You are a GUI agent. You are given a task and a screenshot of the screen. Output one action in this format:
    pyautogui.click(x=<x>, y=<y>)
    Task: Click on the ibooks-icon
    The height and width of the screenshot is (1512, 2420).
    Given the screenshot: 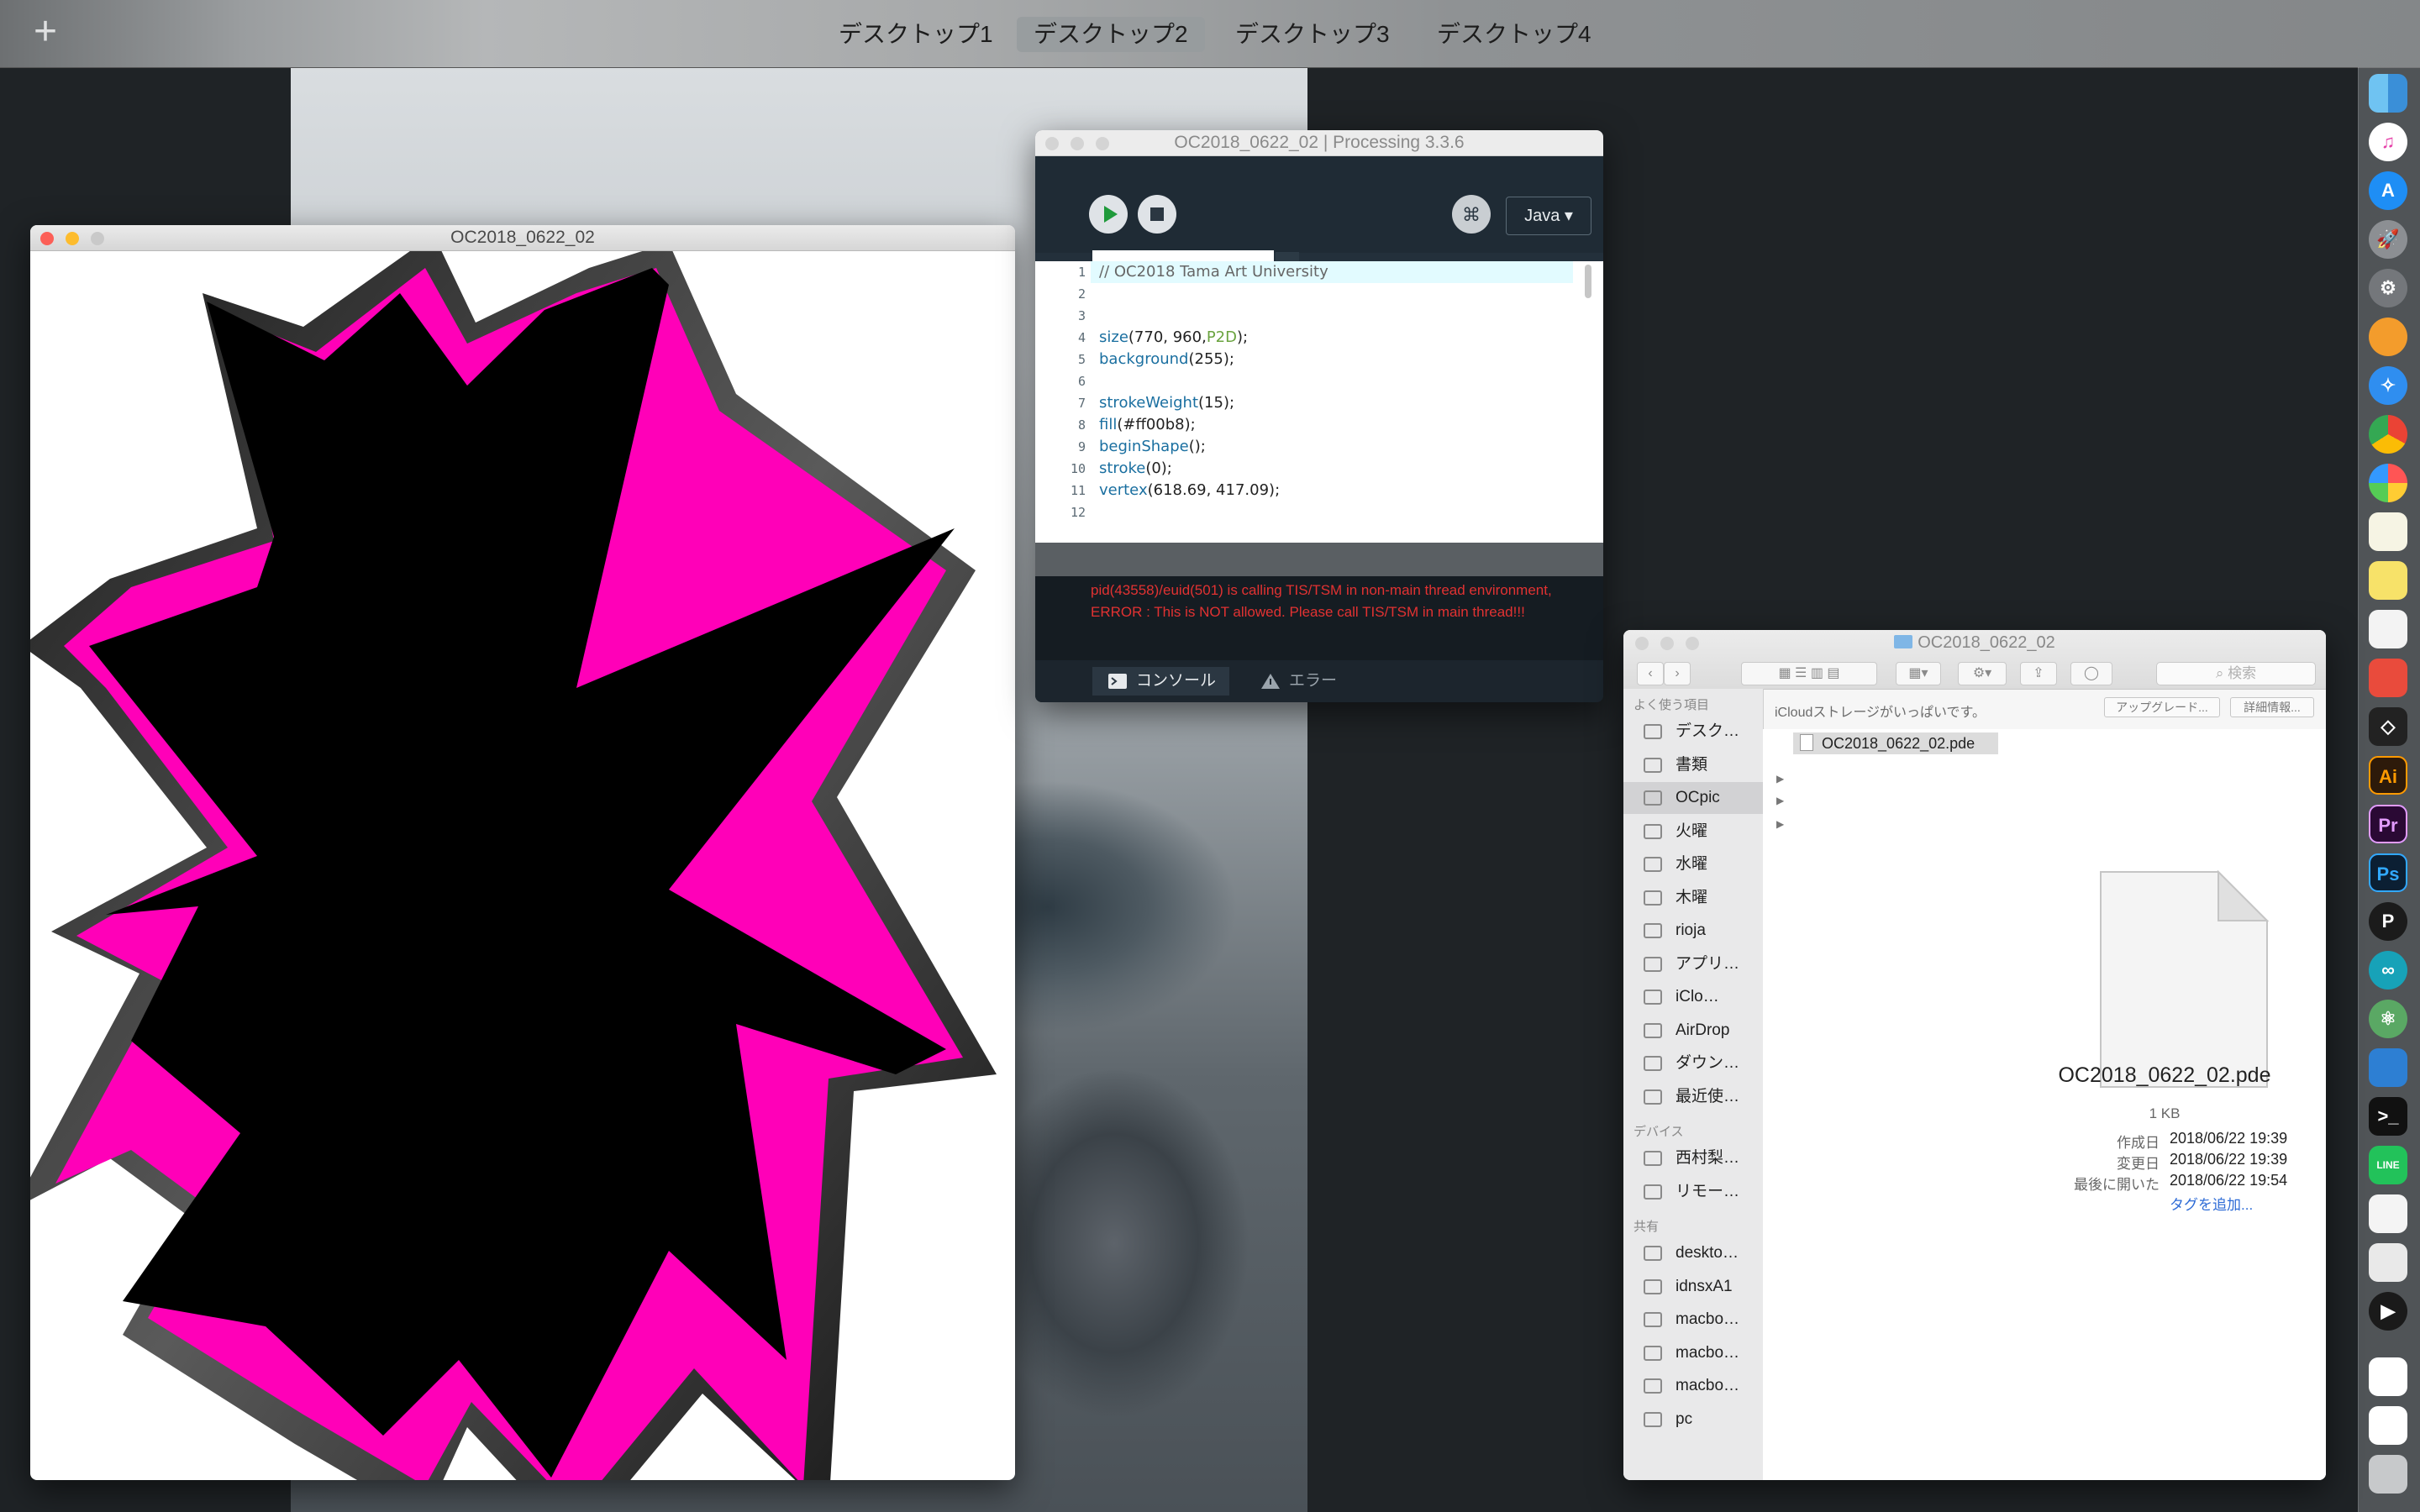 What is the action you would take?
    pyautogui.click(x=2388, y=337)
    